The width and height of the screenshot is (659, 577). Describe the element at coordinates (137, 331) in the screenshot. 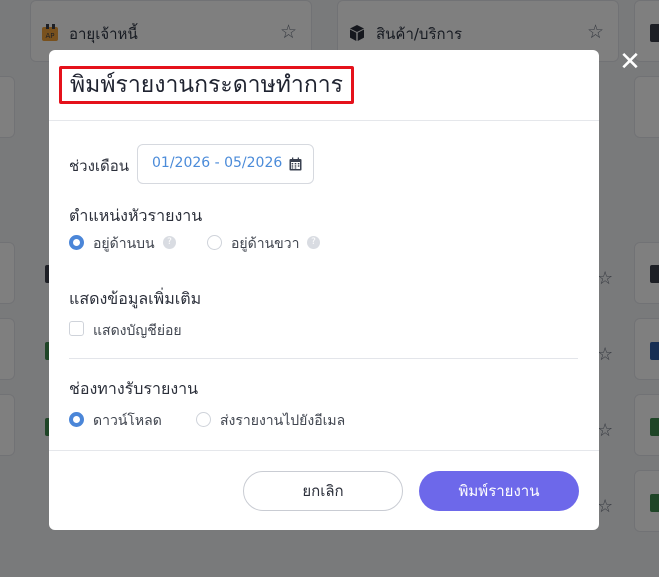

I see `show-sub-accounts-label: แสดงบัญชีย่อย` at that location.